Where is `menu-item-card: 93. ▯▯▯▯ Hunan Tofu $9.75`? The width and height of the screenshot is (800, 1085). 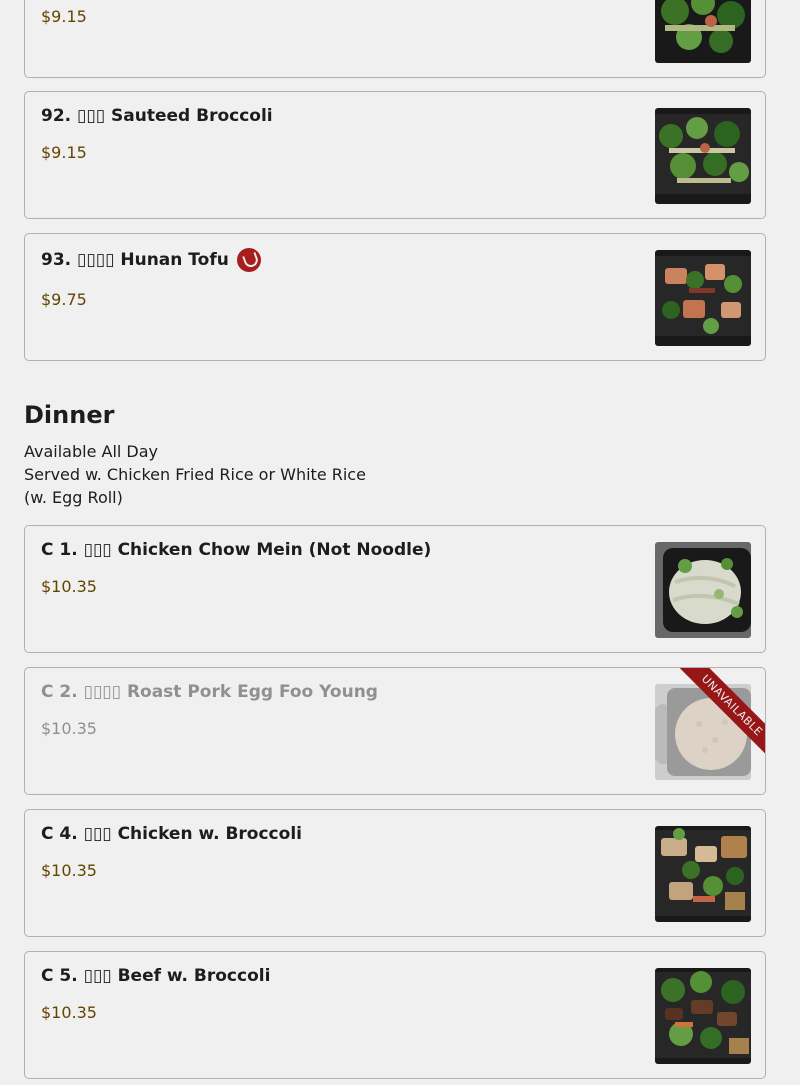 menu-item-card: 93. ▯▯▯▯ Hunan Tofu $9.75 is located at coordinates (395, 297).